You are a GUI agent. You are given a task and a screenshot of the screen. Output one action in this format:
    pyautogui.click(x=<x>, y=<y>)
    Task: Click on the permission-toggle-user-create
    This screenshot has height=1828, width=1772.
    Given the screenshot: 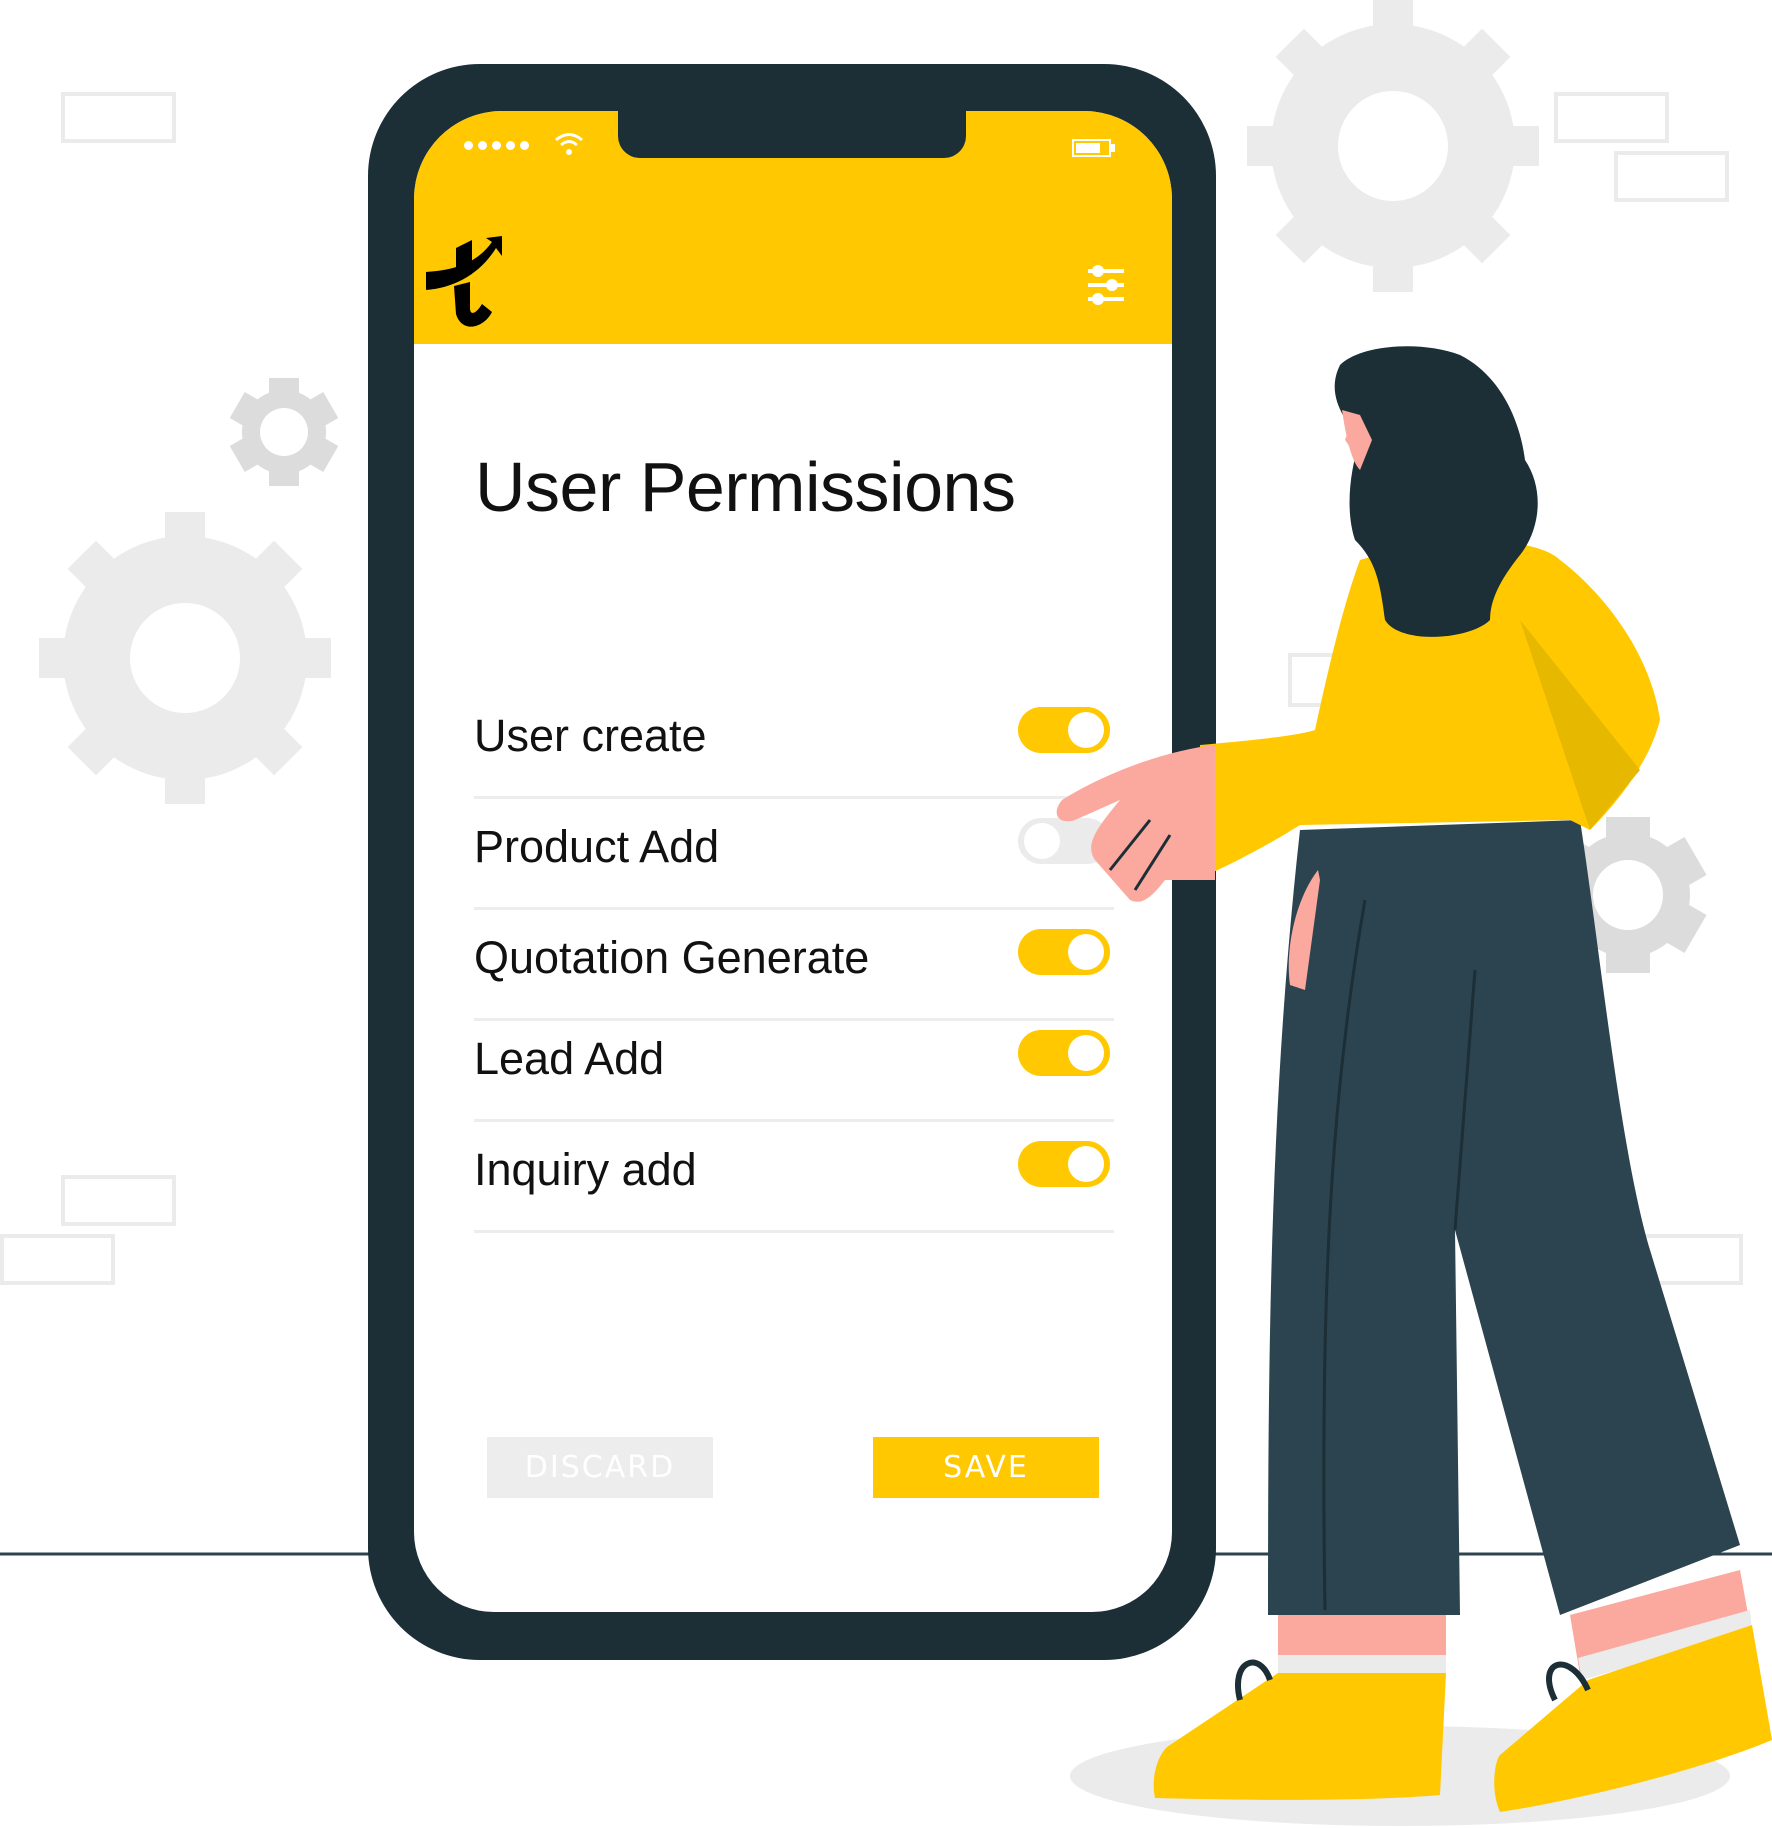 What is the action you would take?
    pyautogui.click(x=1064, y=730)
    